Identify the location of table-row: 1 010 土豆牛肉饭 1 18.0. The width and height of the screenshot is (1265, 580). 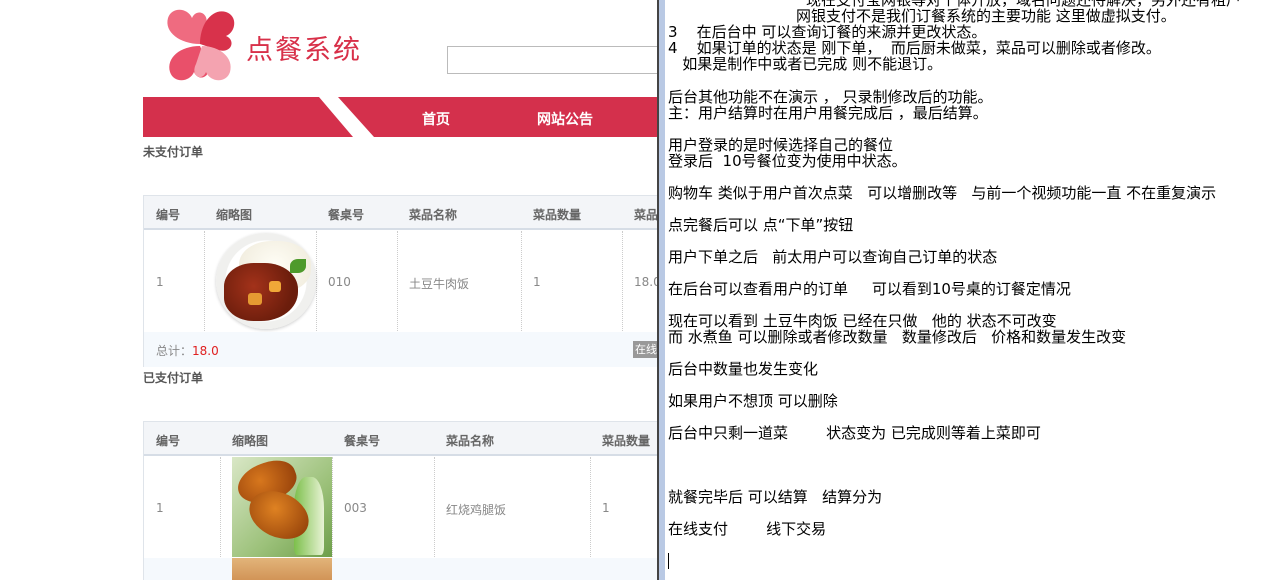
(400, 281).